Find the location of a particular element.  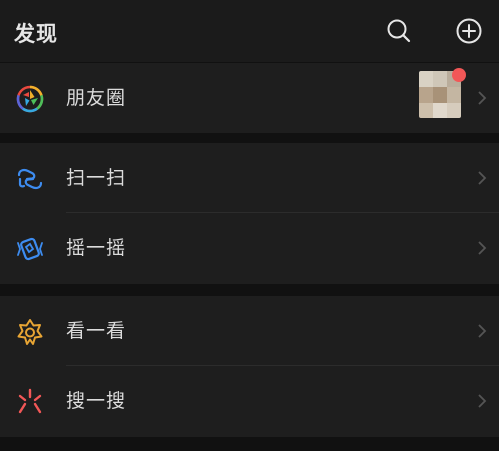

add-button is located at coordinates (469, 31).